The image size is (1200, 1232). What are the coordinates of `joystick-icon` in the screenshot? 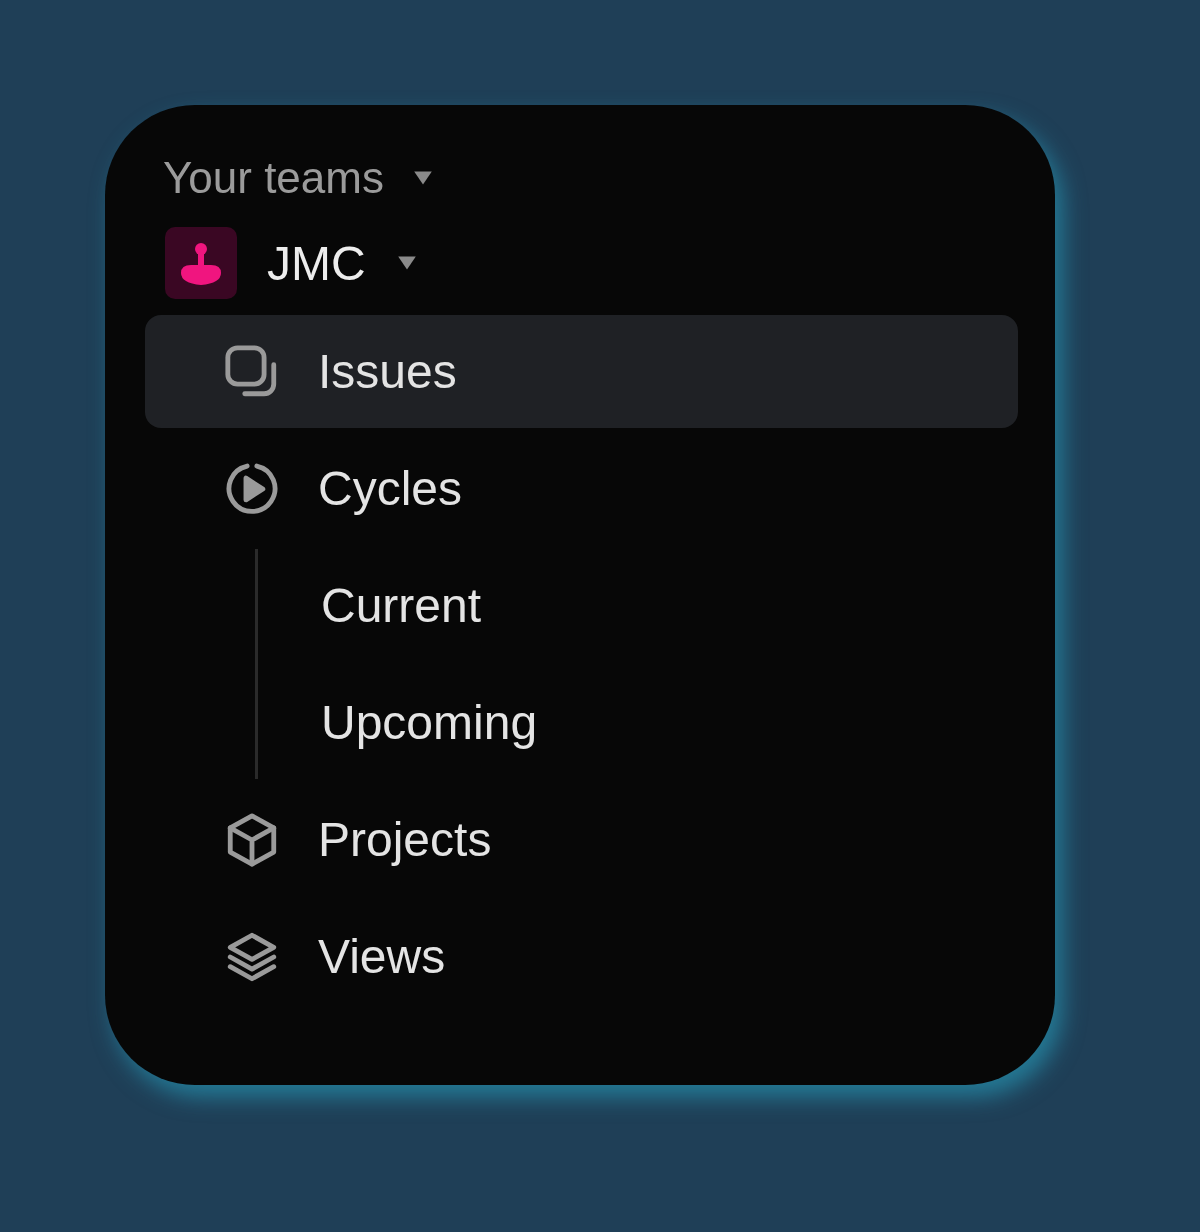 It's located at (201, 263).